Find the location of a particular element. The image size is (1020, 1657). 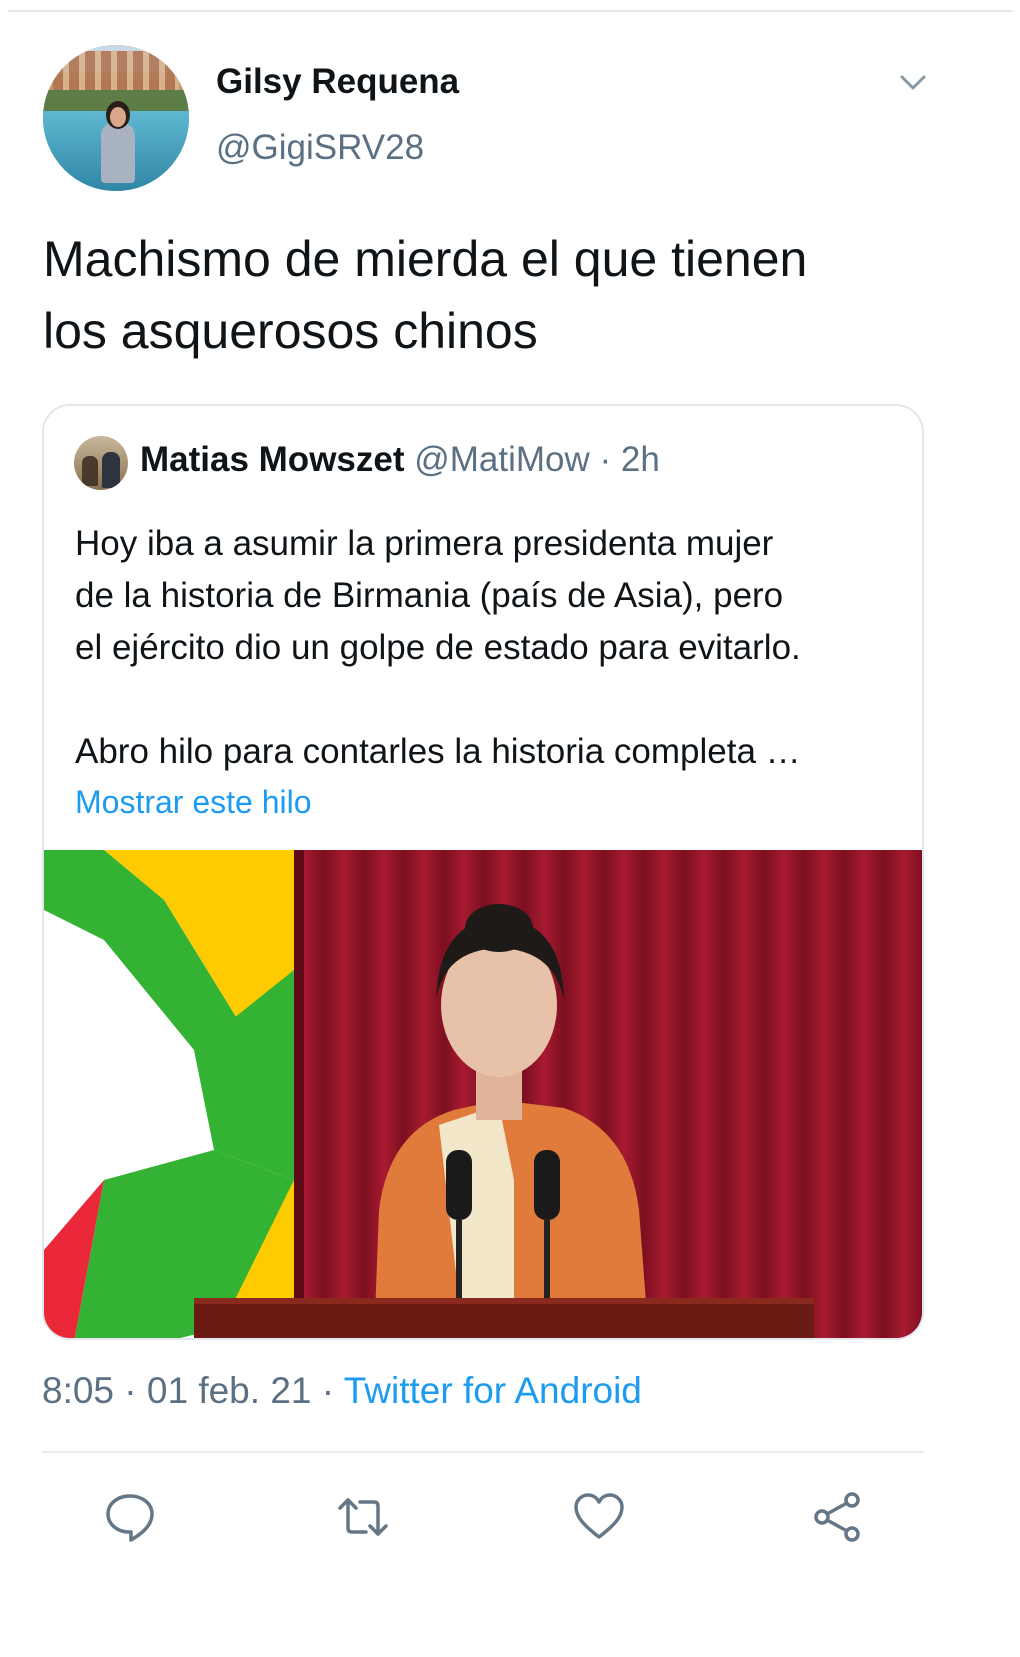

tweet-source-link: Twitter for Android is located at coordinates (493, 1390).